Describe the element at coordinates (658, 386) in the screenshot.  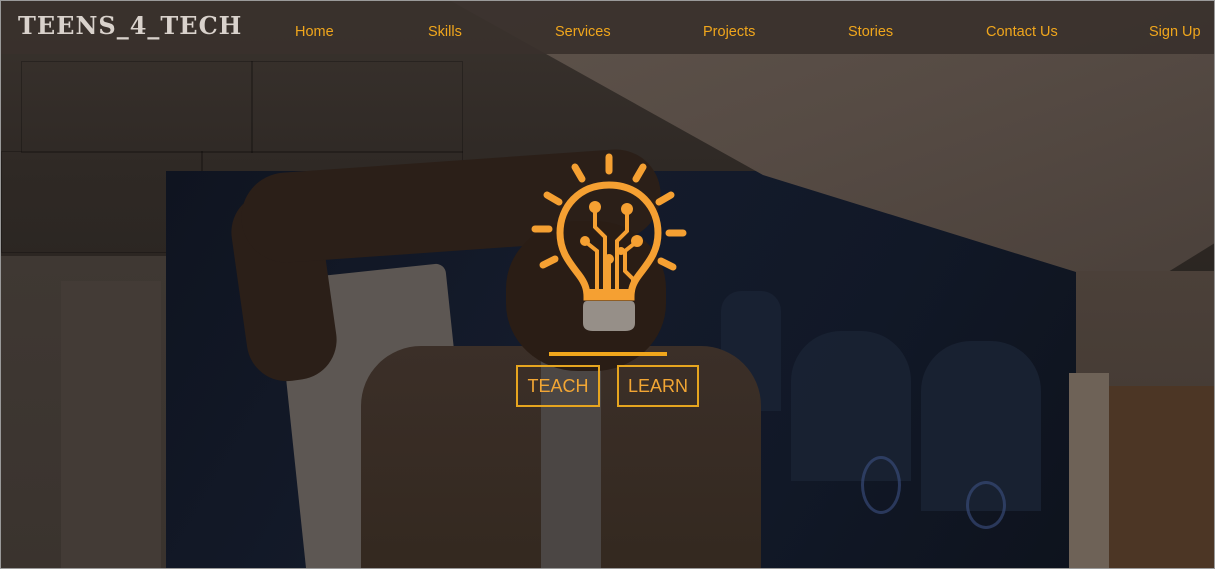
I see `learn-button: LEARN` at that location.